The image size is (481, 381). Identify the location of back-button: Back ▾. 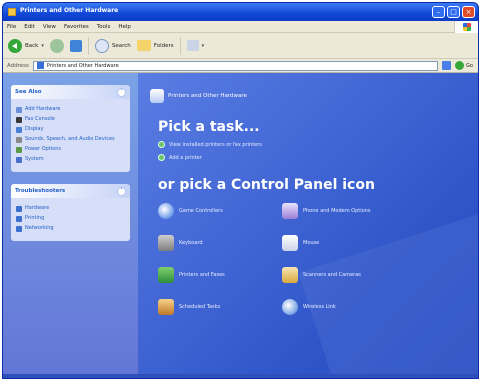
(26, 45).